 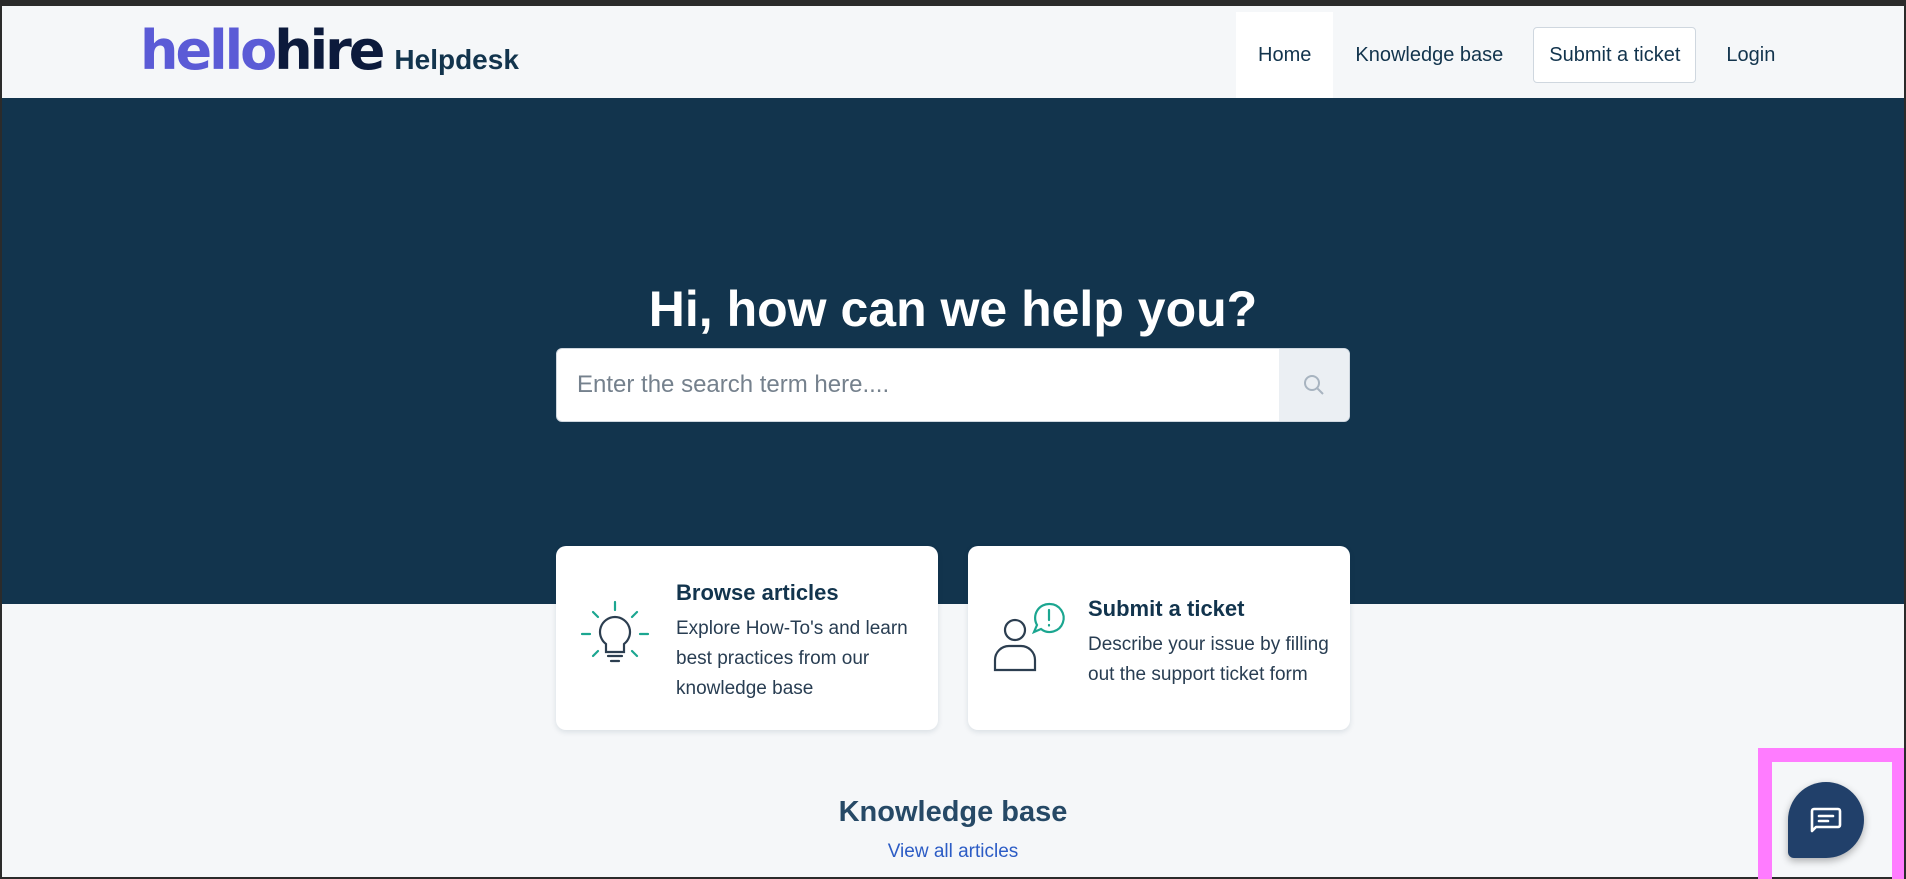 What do you see at coordinates (757, 592) in the screenshot?
I see `browse-articles-title: Browse articles` at bounding box center [757, 592].